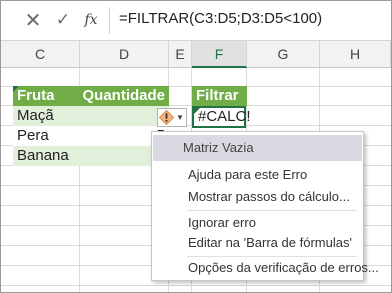  Describe the element at coordinates (124, 96) in the screenshot. I see `table-header-quantidade: Quantidade` at that location.